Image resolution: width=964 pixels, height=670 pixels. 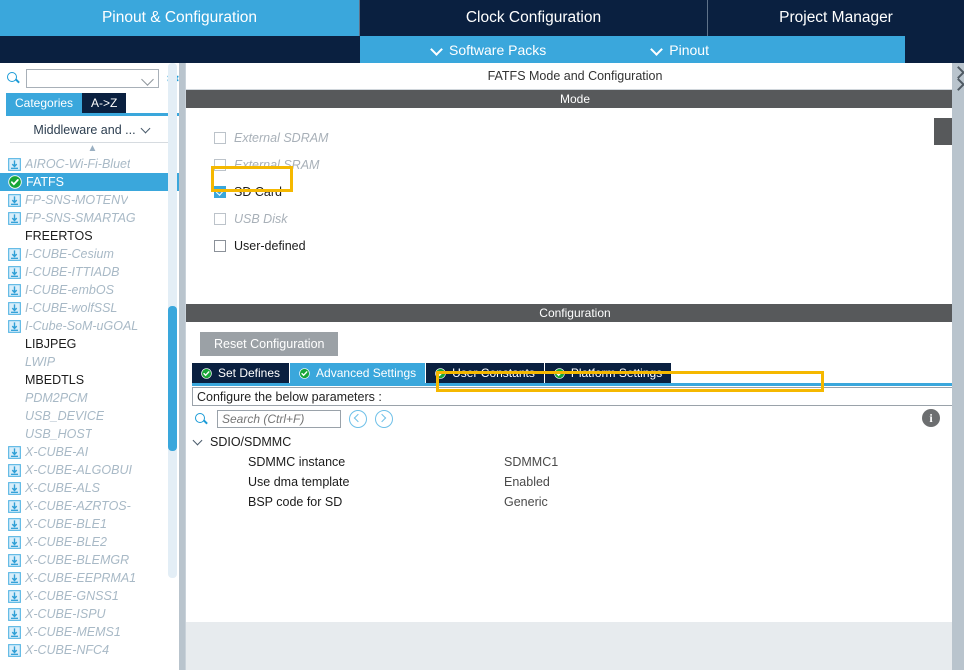 What do you see at coordinates (40, 362) in the screenshot?
I see `sidebar-item-label: LWIP` at bounding box center [40, 362].